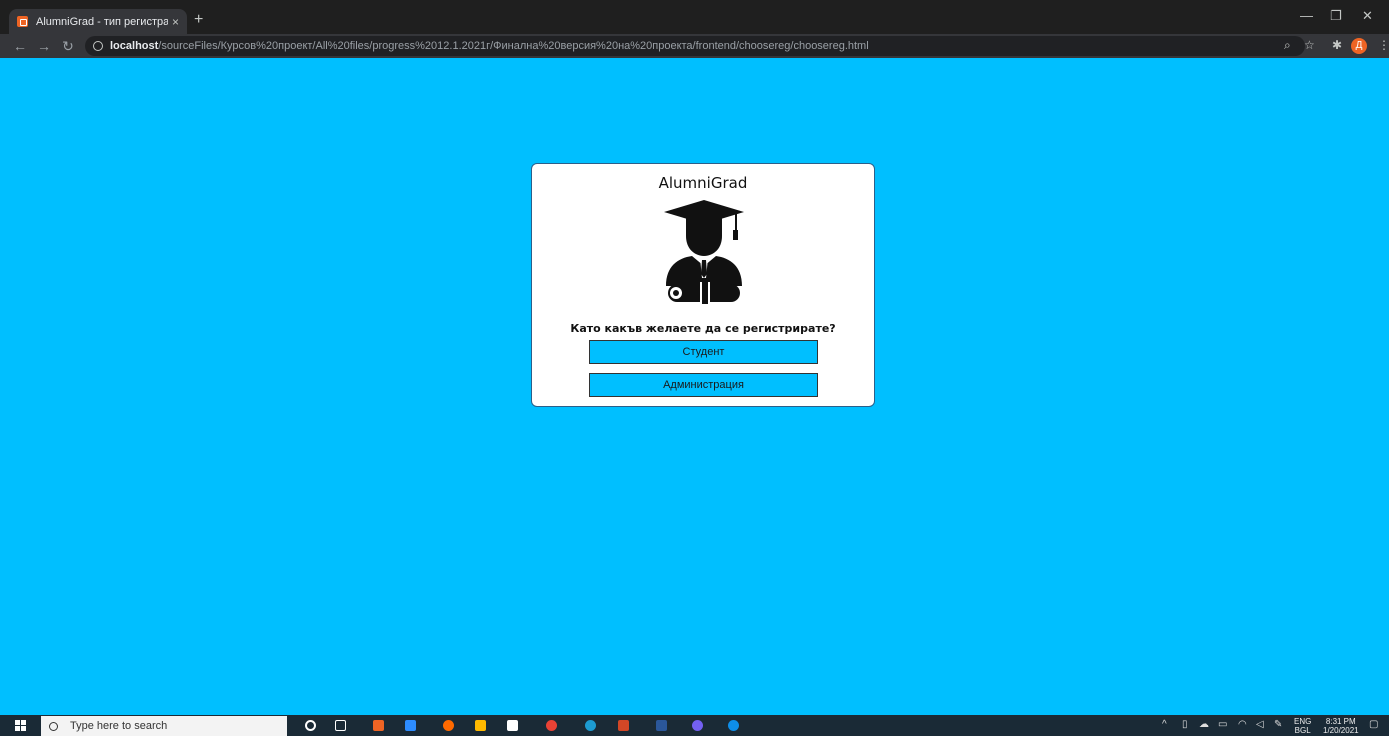 The height and width of the screenshot is (736, 1389). What do you see at coordinates (1302, 730) in the screenshot?
I see `keyboard-layout: BGL` at bounding box center [1302, 730].